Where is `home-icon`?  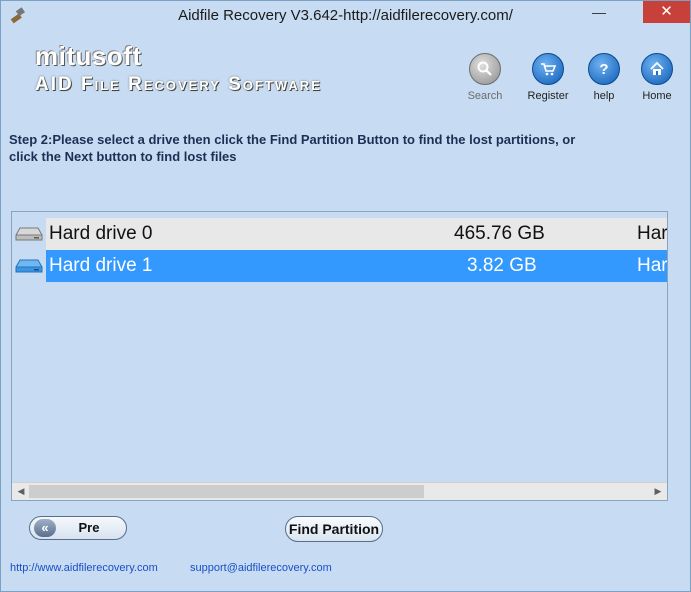
home-icon is located at coordinates (657, 69).